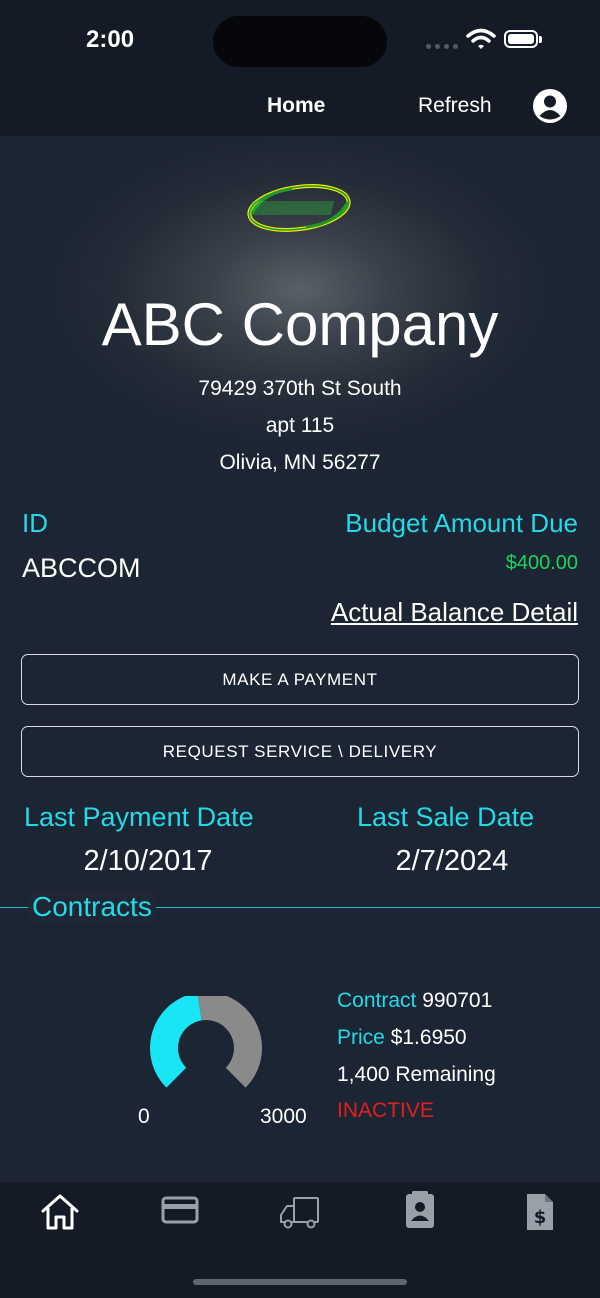  What do you see at coordinates (180, 1212) in the screenshot?
I see `credit-card-icon` at bounding box center [180, 1212].